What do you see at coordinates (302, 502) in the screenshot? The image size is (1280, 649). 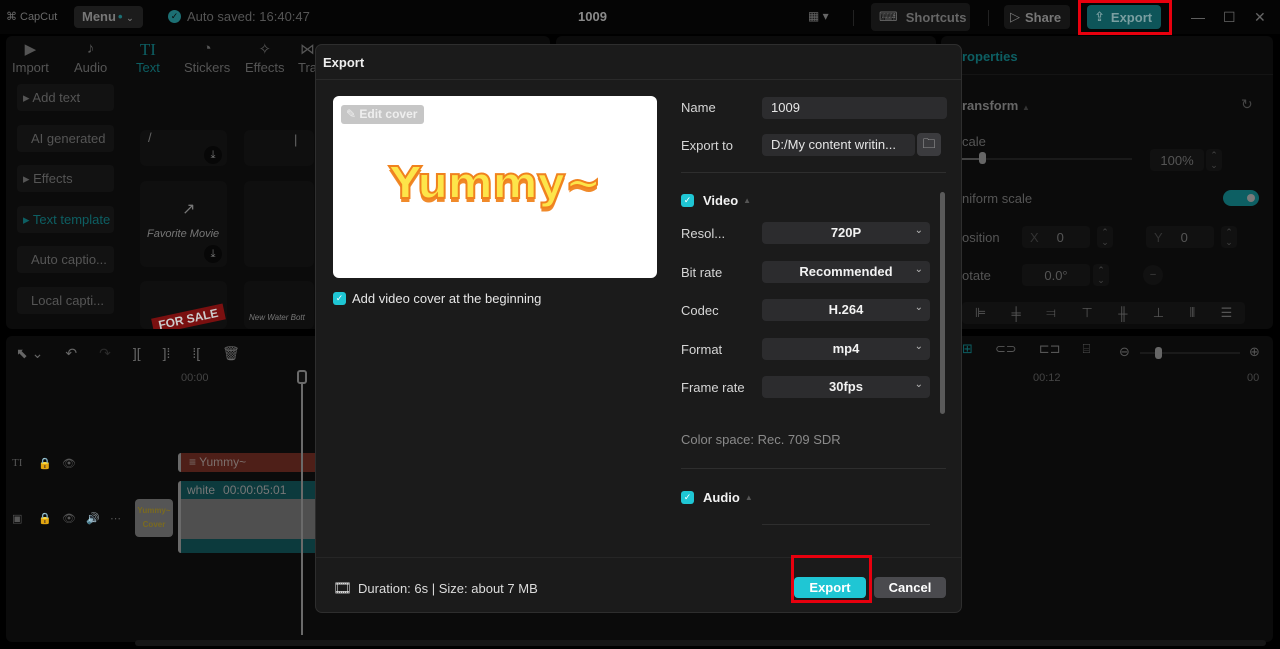 I see `playhead-line` at bounding box center [302, 502].